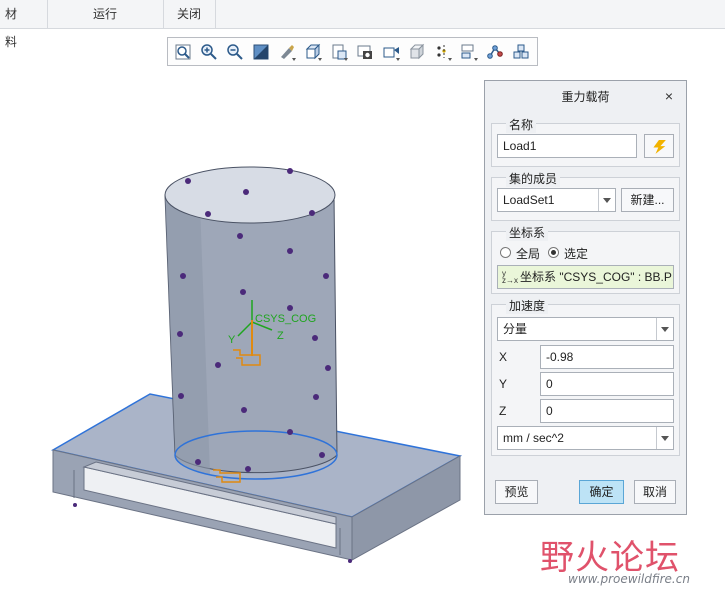 This screenshot has width=725, height=593. What do you see at coordinates (607, 384) in the screenshot?
I see `y-input: 0` at bounding box center [607, 384].